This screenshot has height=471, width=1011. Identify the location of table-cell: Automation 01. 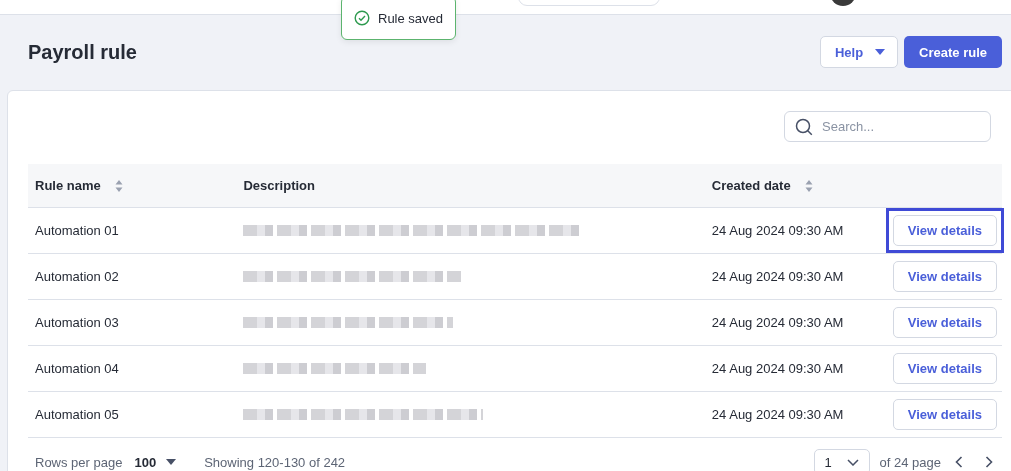
(132, 230).